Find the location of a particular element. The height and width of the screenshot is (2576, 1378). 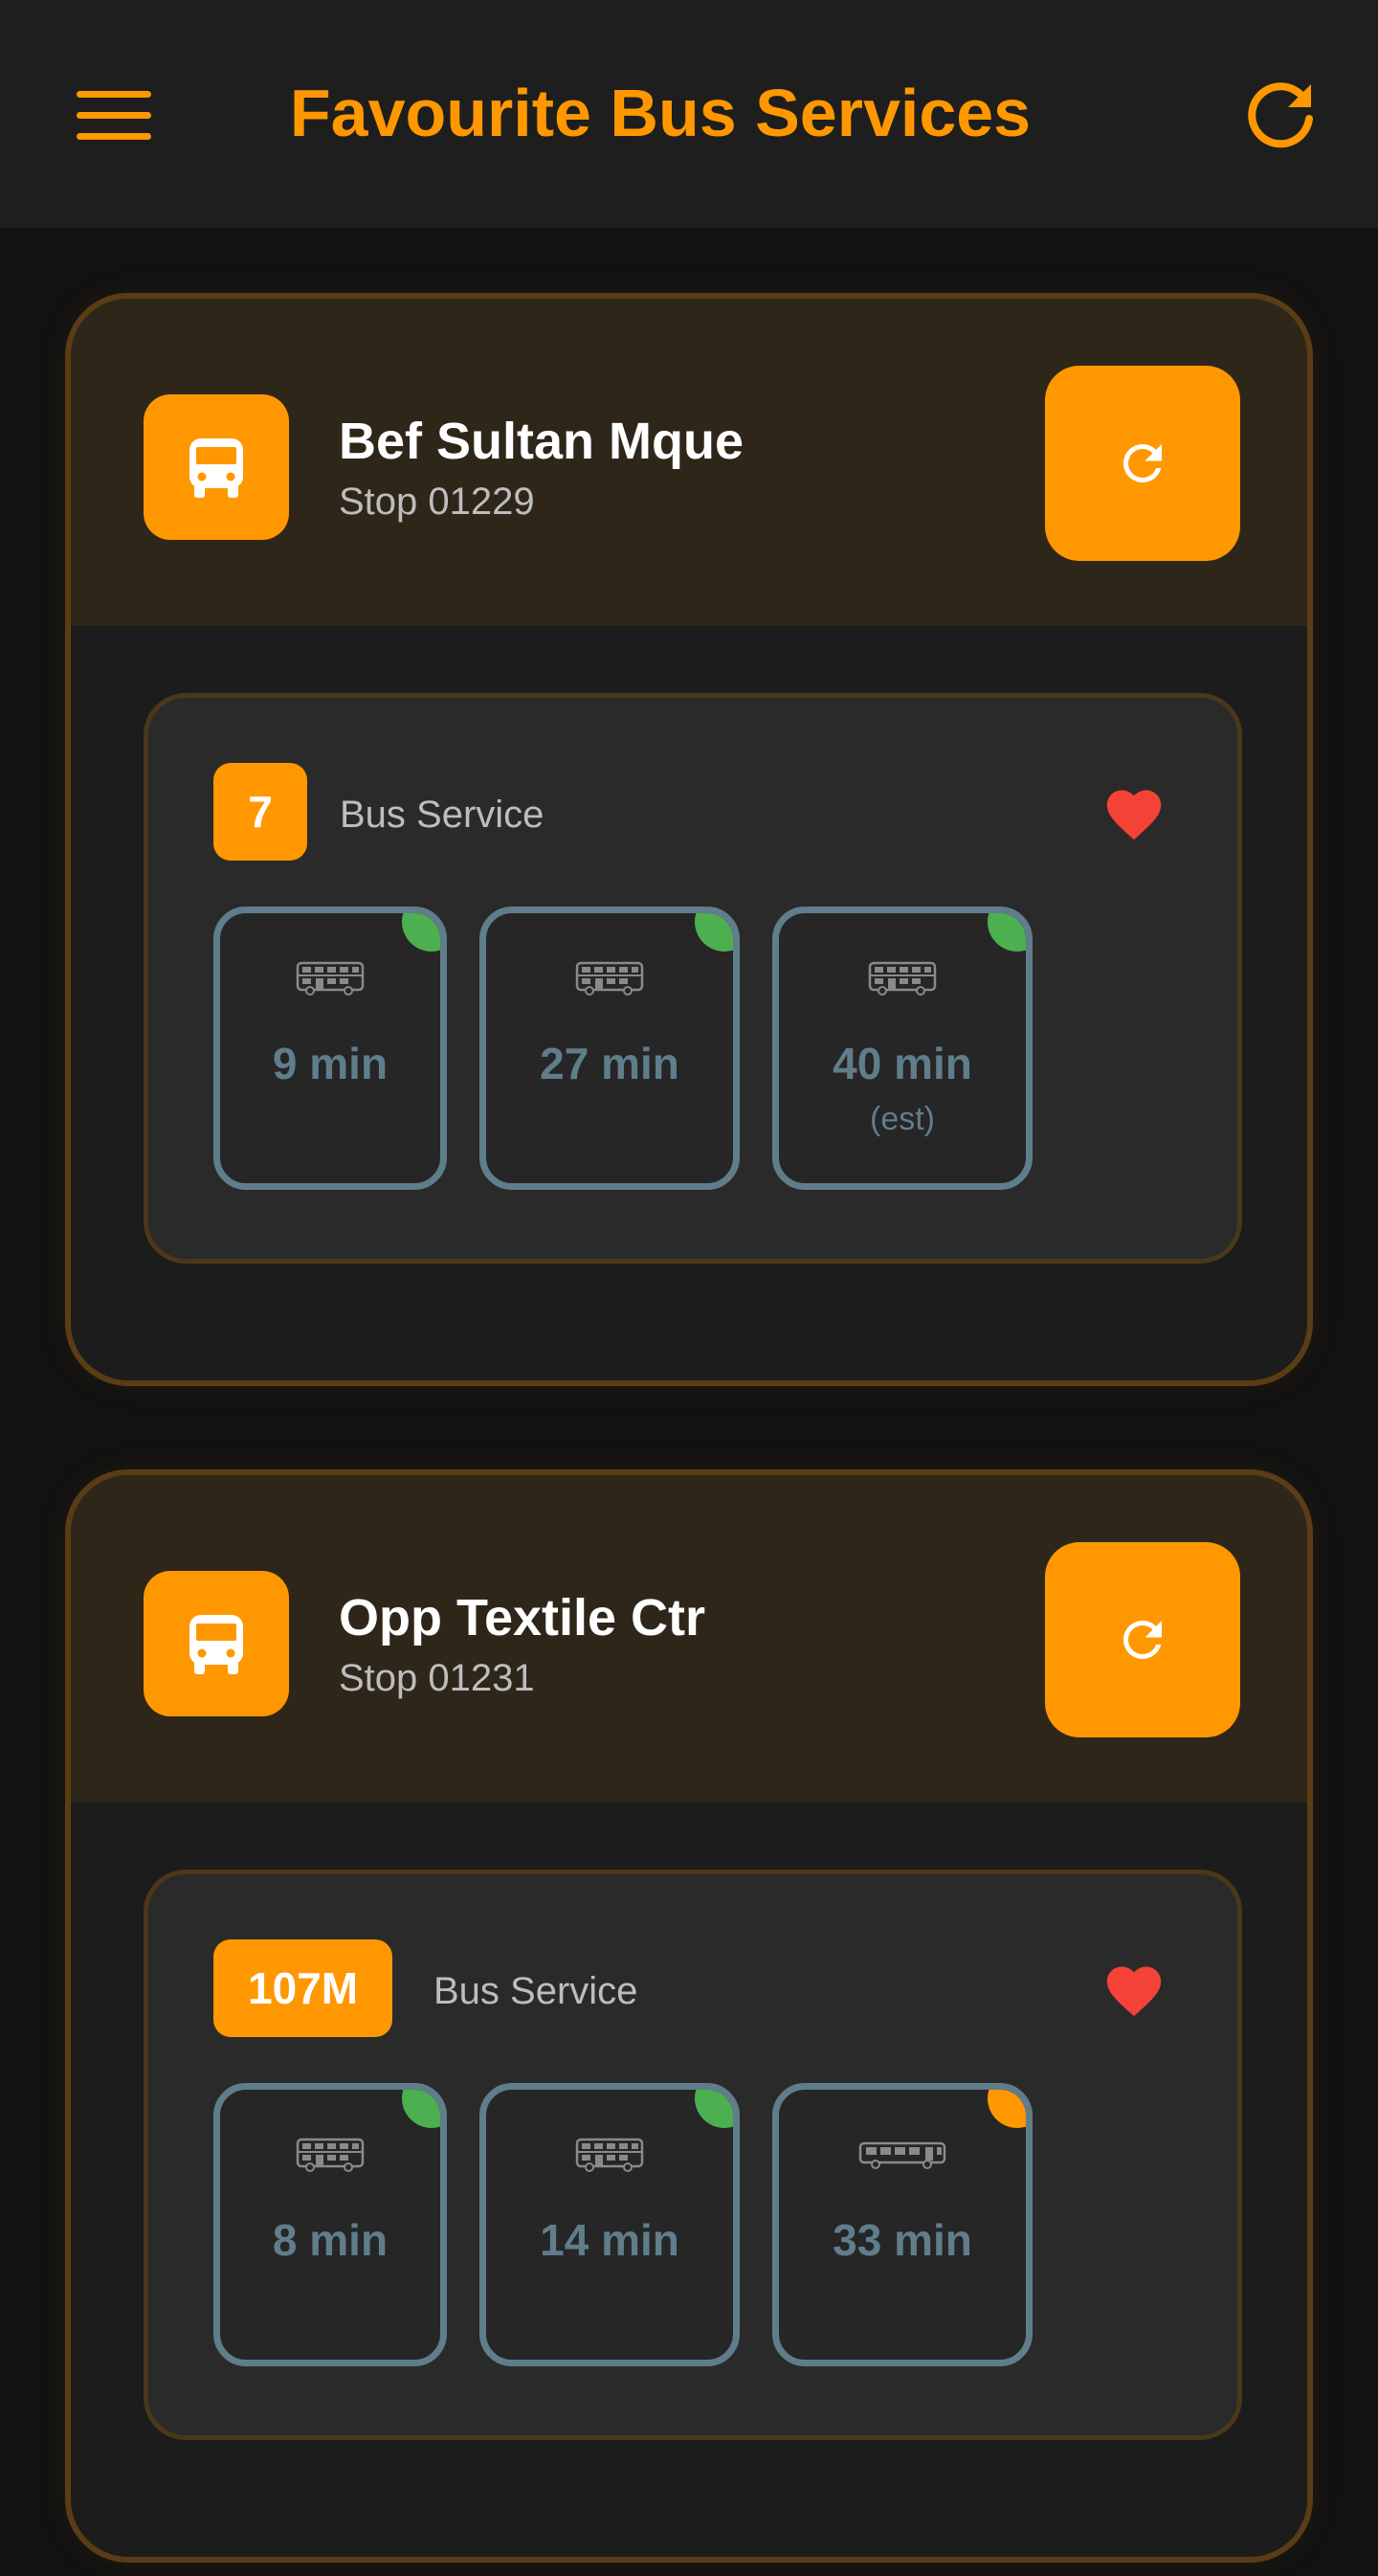

stop-name: Bef Sultan Mque is located at coordinates (542, 442).